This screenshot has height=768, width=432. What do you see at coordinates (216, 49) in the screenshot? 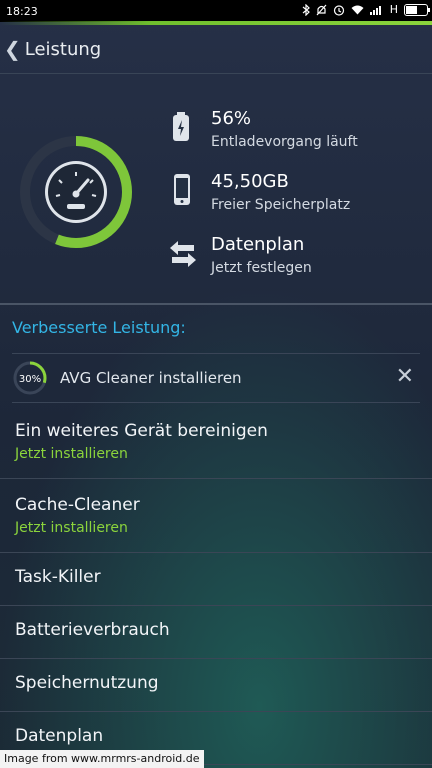
I see `app-bar: ❮ Leistung` at bounding box center [216, 49].